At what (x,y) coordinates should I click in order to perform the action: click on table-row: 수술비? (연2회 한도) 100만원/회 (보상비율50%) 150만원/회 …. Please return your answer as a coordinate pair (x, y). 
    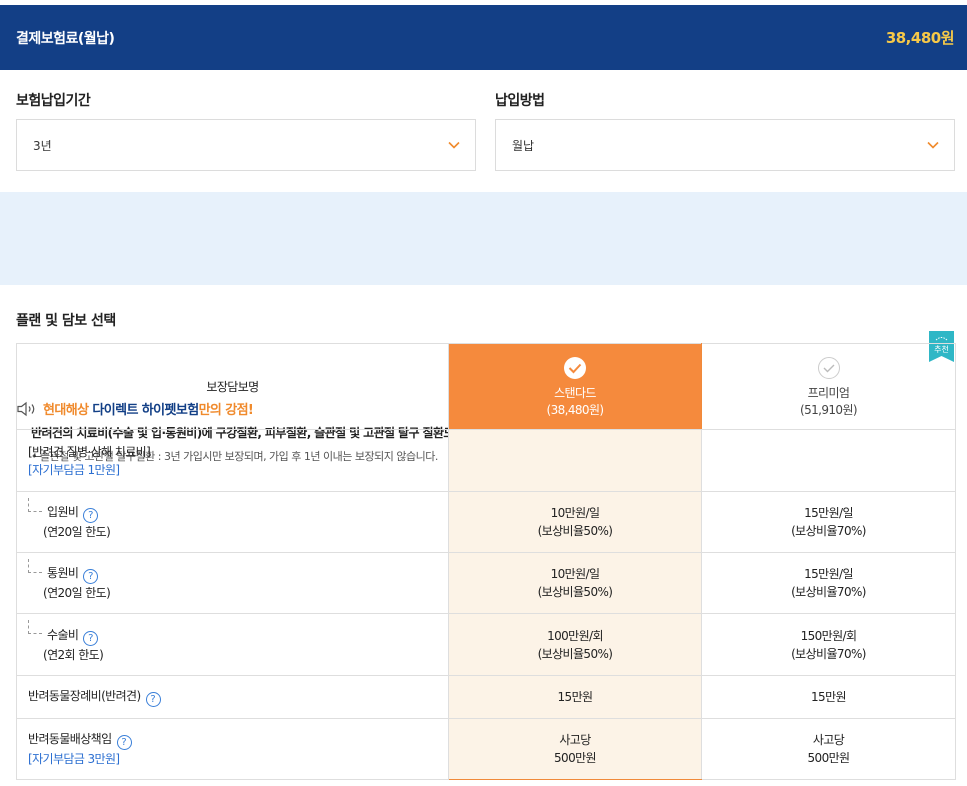
    Looking at the image, I should click on (486, 644).